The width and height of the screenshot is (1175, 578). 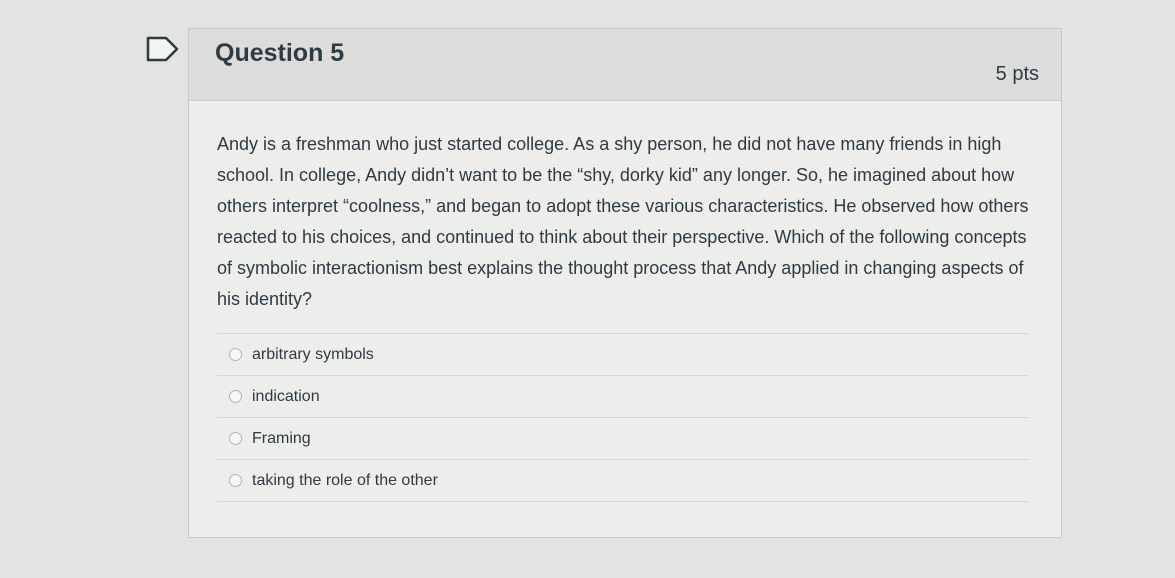 What do you see at coordinates (345, 481) in the screenshot?
I see `answer-label: taking the role of the other` at bounding box center [345, 481].